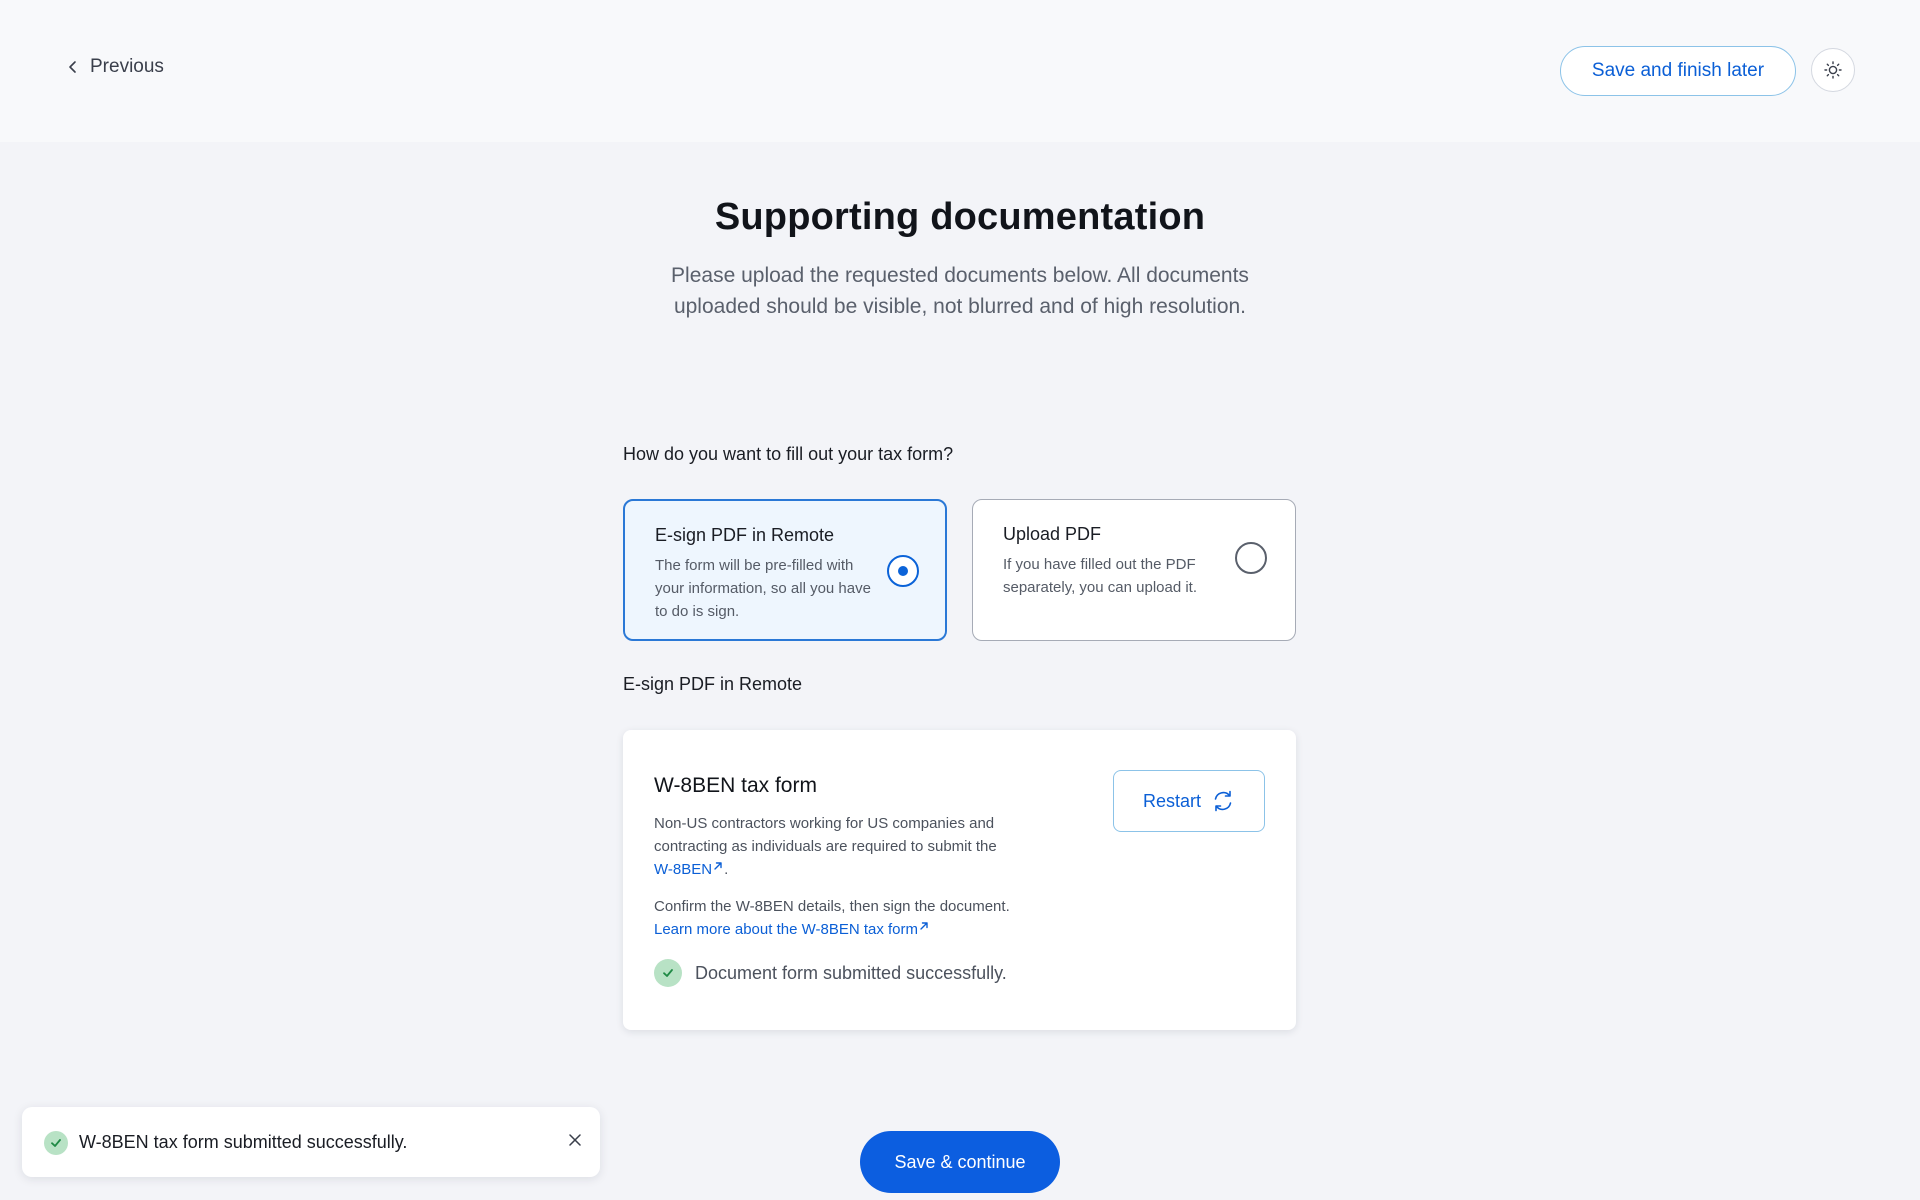  I want to click on restart-button: Restart, so click(1189, 801).